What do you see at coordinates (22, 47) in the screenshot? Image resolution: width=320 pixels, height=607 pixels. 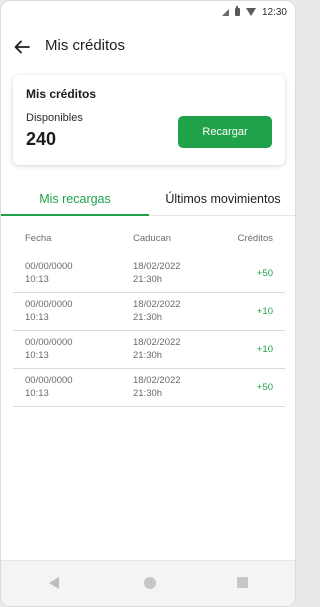 I see `back-arrow-icon` at bounding box center [22, 47].